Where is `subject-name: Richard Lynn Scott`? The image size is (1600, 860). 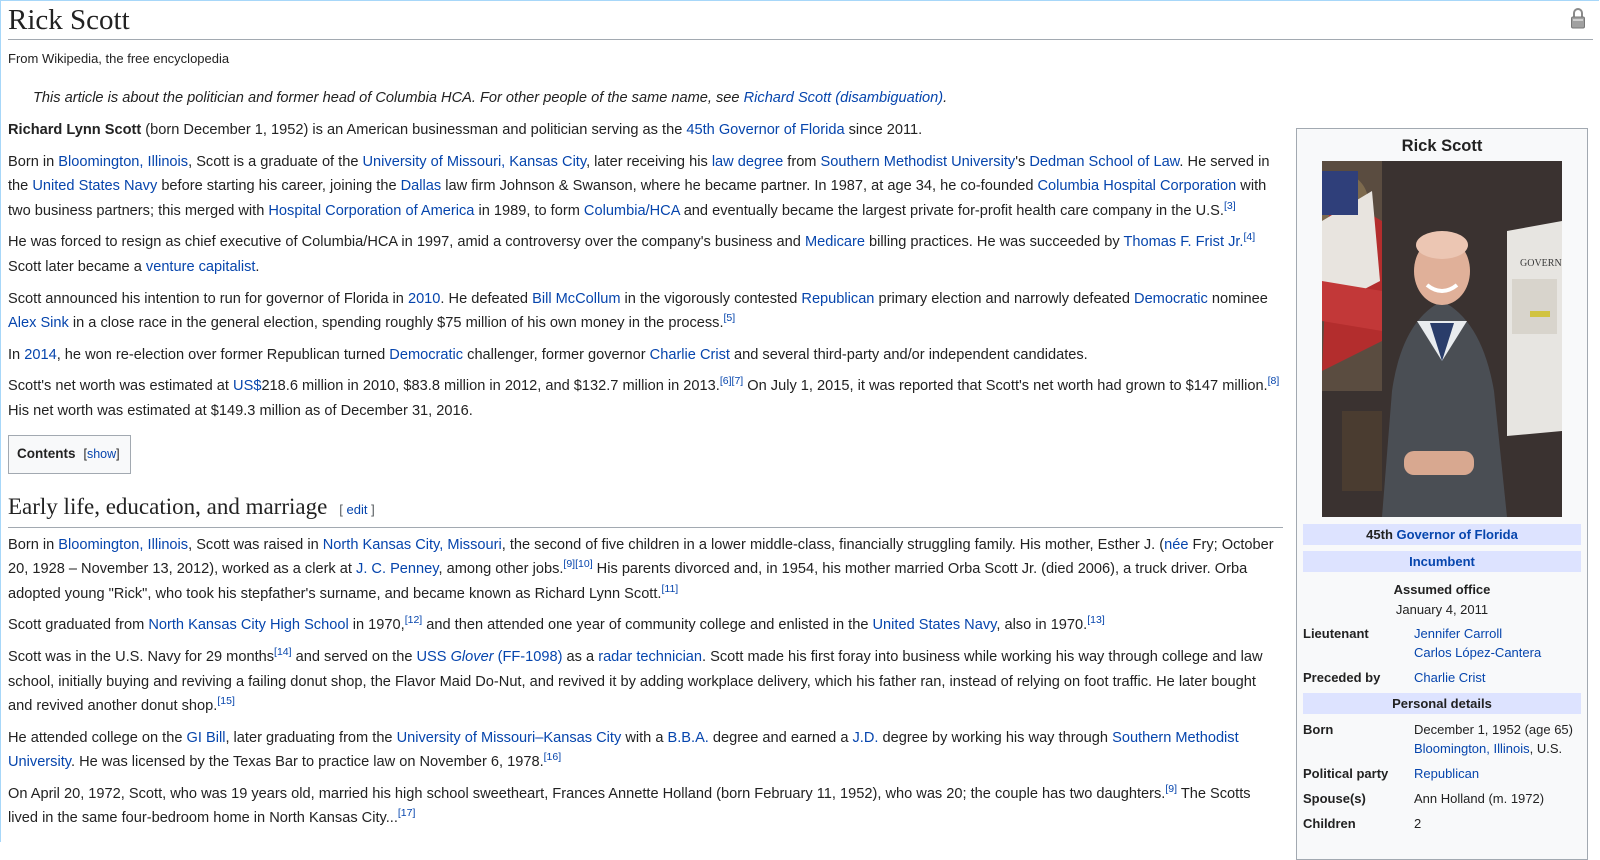 subject-name: Richard Lynn Scott is located at coordinates (75, 130).